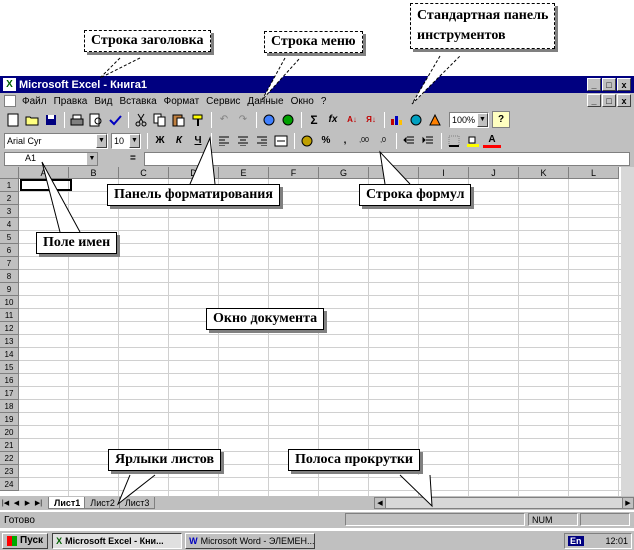 This screenshot has width=634, height=550. I want to click on menu-help: ?, so click(324, 101).